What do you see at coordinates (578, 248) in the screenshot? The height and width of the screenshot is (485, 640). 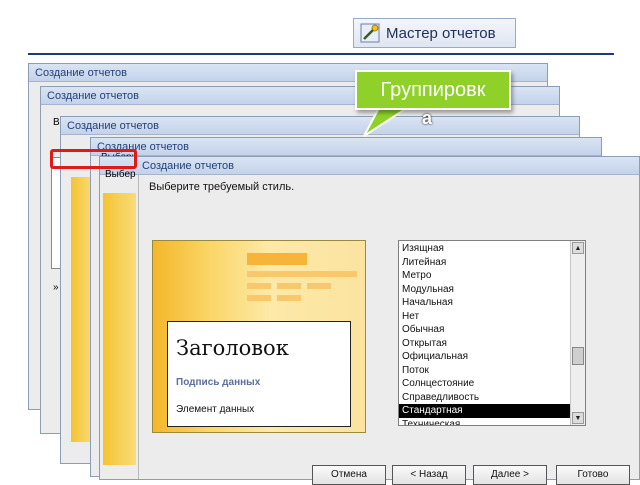 I see `scroll-up-icon: ▲` at bounding box center [578, 248].